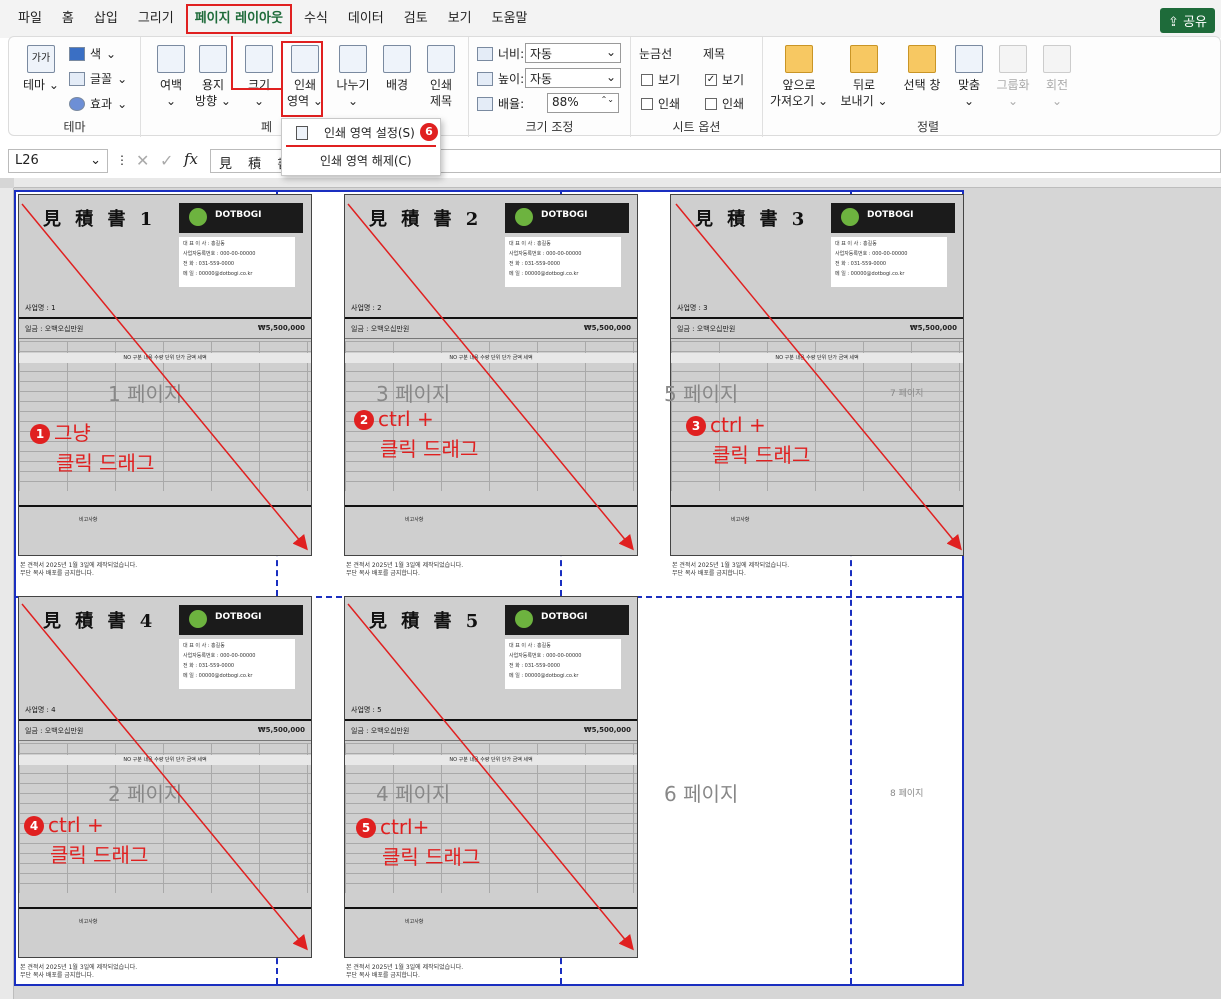  Describe the element at coordinates (1013, 77) in the screenshot. I see `group-button: 그룹화 ⌄` at that location.